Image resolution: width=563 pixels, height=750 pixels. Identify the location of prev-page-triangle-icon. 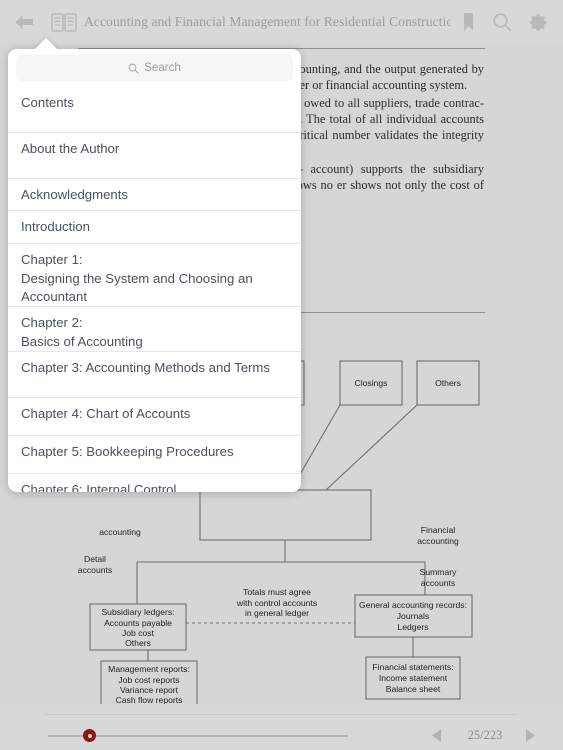
(436, 735).